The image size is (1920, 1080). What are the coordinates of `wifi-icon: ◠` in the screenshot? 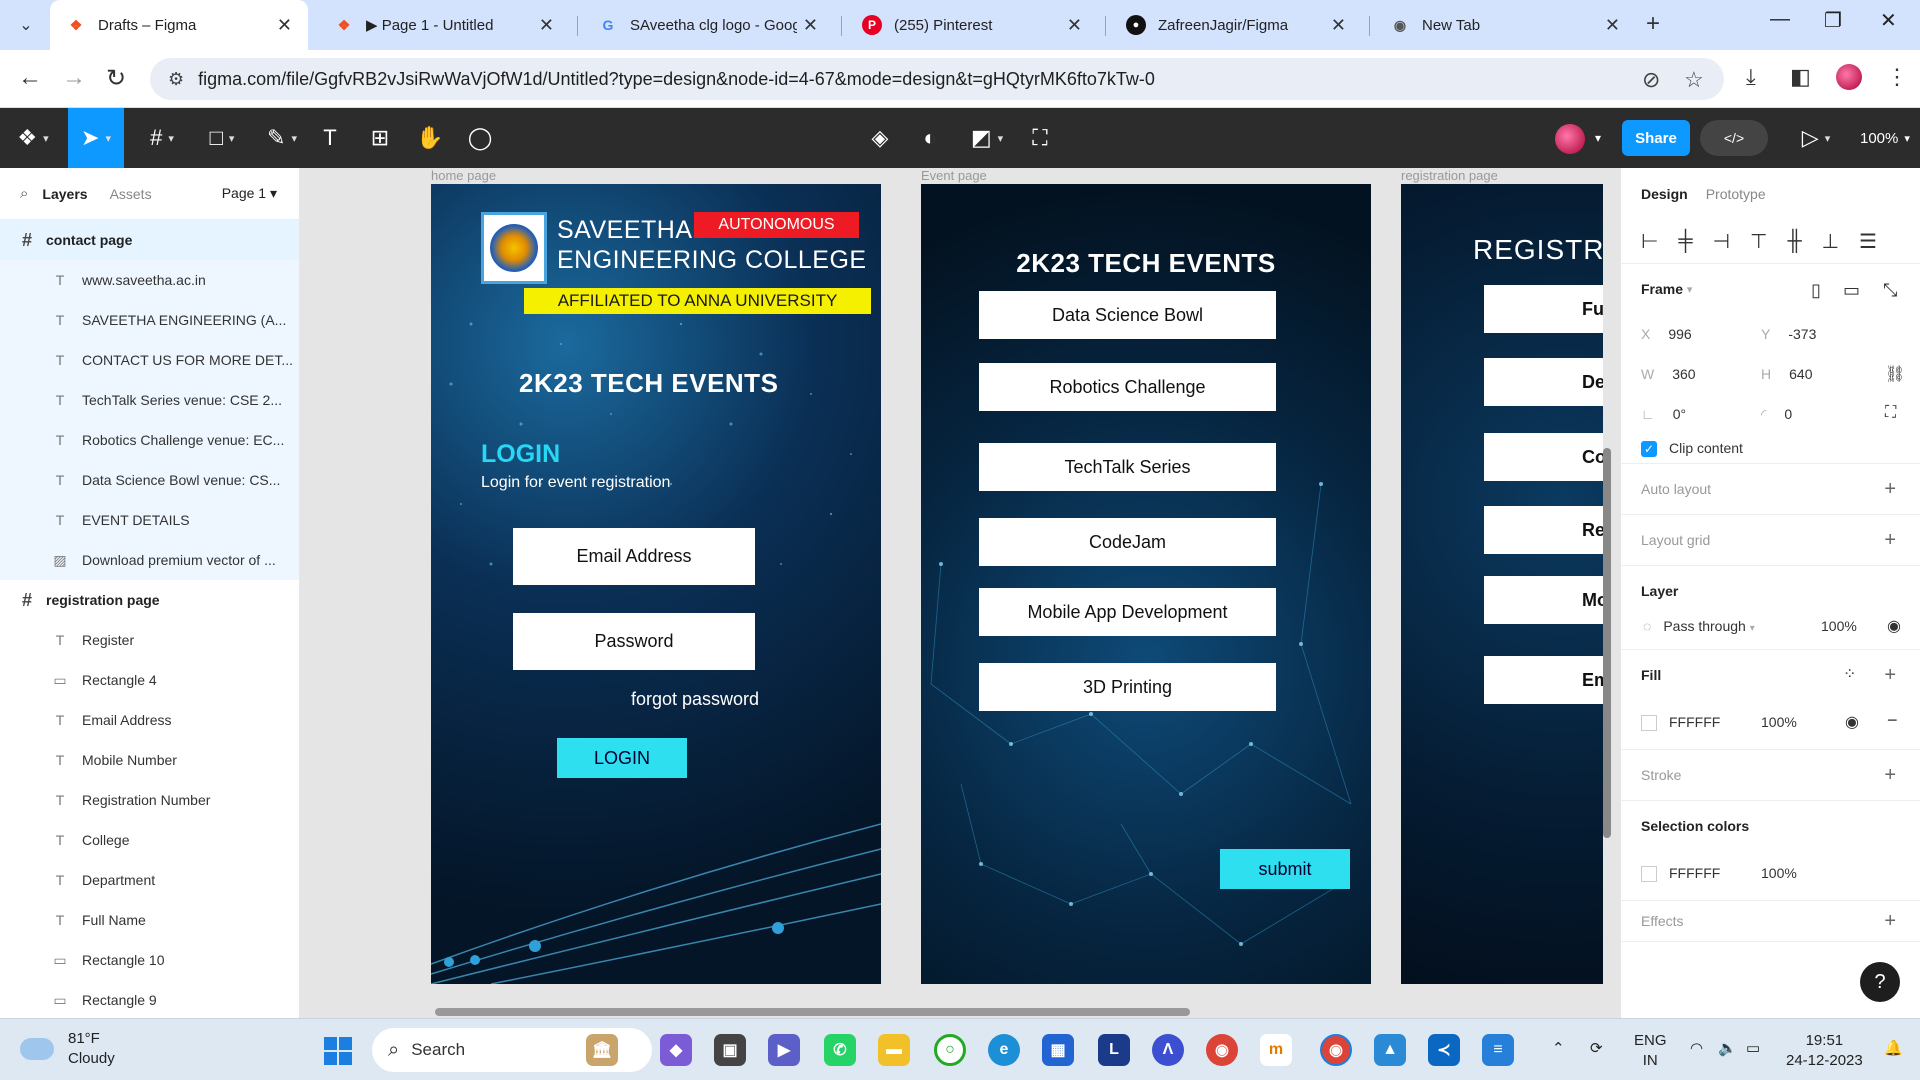 It's located at (1696, 1049).